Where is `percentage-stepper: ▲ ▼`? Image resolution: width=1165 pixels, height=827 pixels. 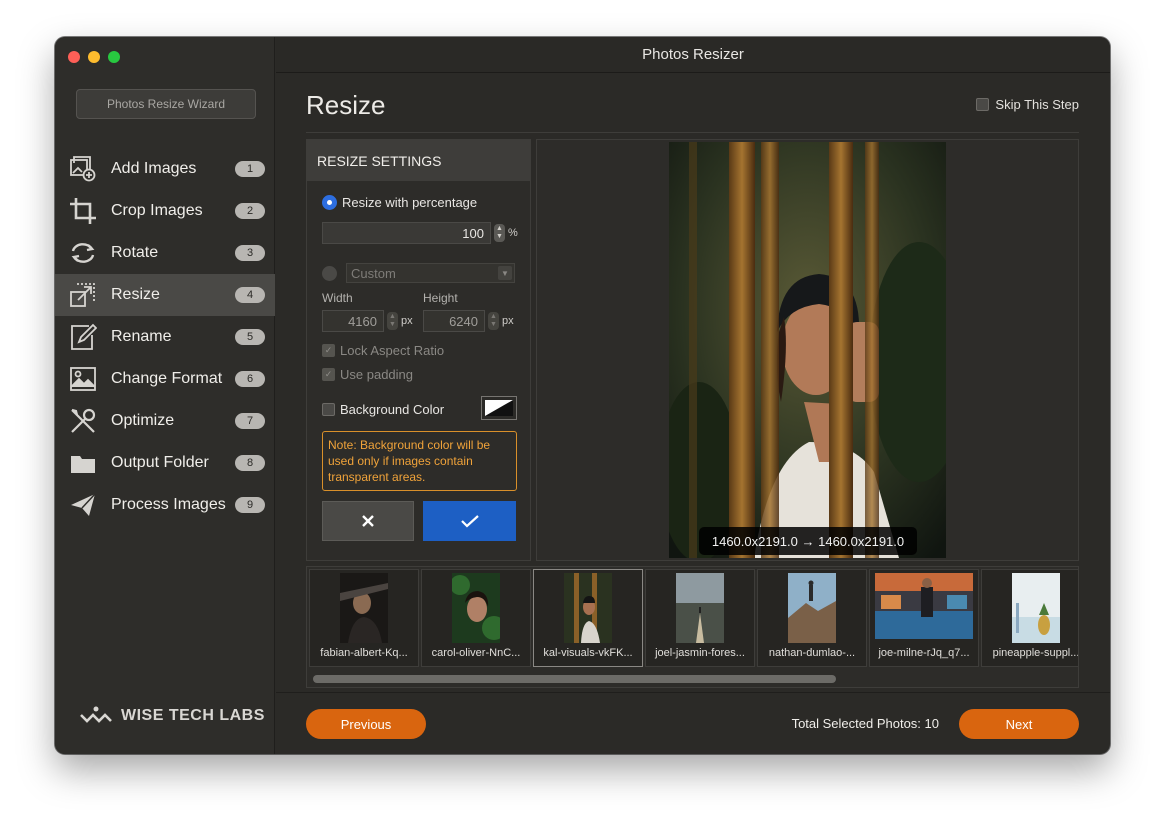
percentage-stepper: ▲ ▼ is located at coordinates (499, 233).